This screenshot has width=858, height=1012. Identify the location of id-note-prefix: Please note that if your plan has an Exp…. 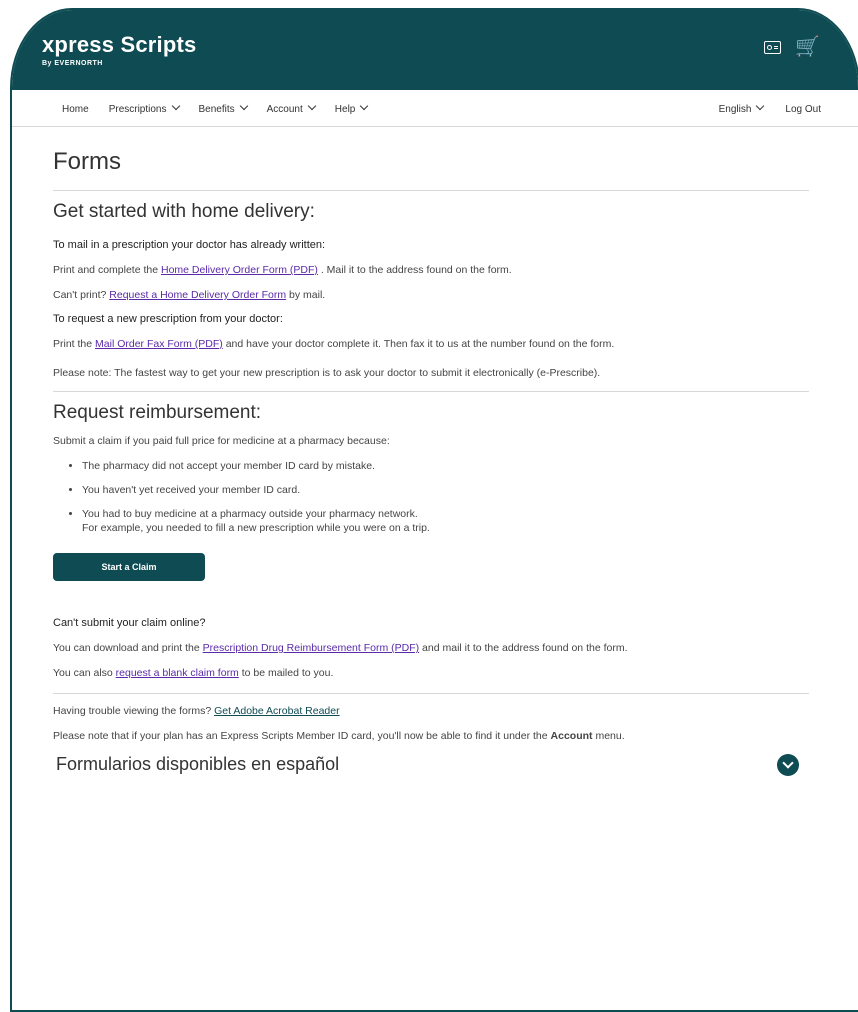
(300, 736).